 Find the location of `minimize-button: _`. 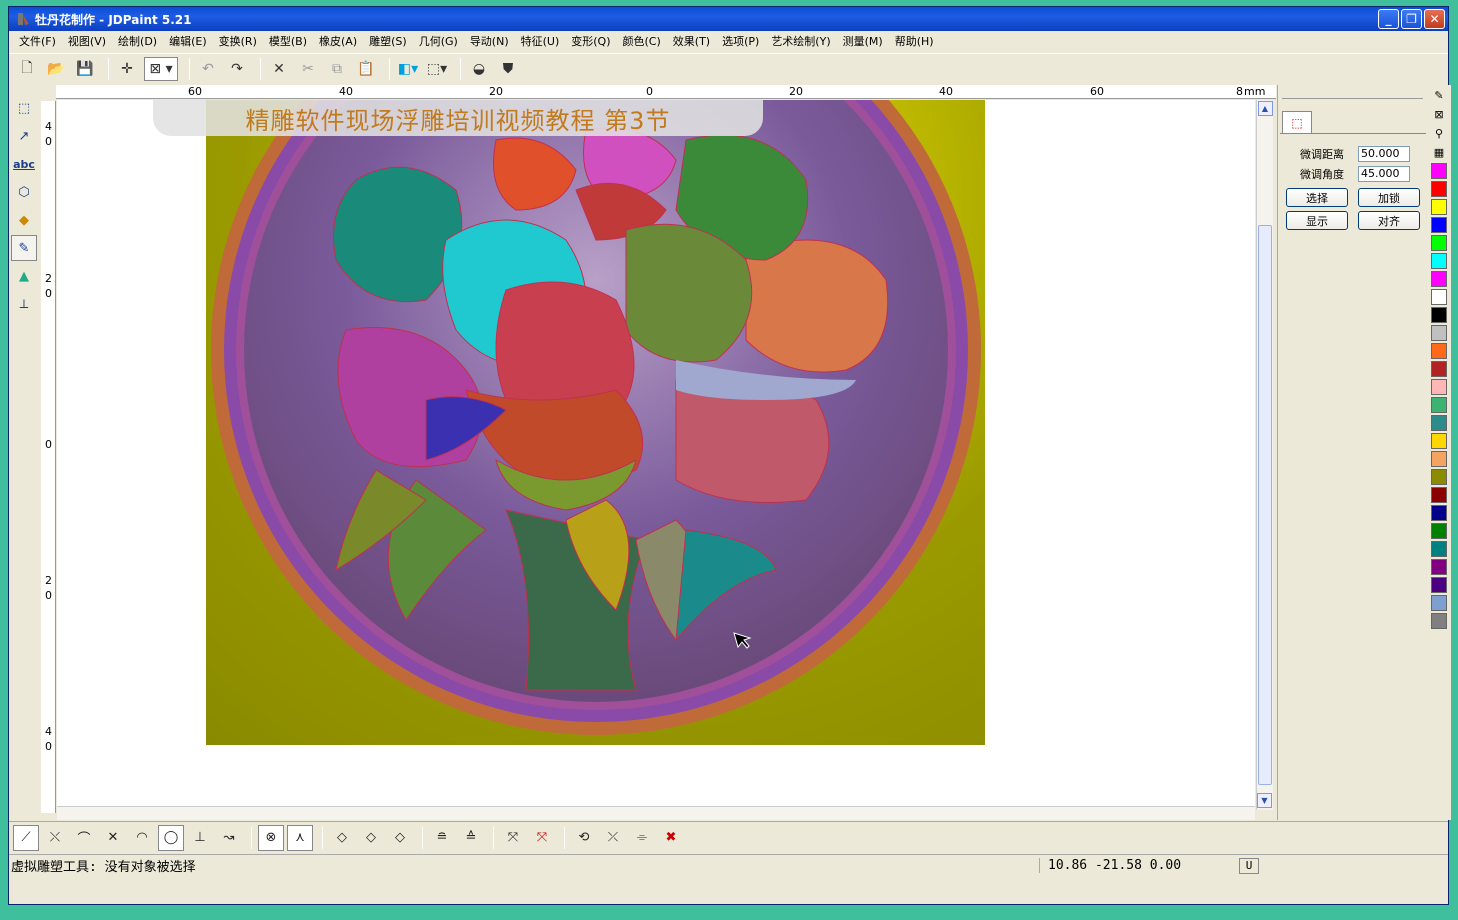

minimize-button: _ is located at coordinates (1388, 19).